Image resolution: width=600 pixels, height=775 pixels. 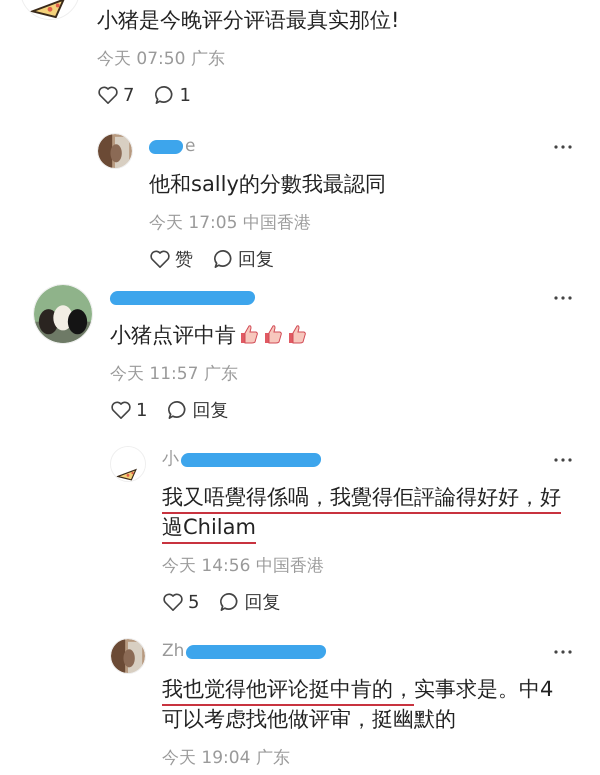 I want to click on like-button: 7, so click(x=115, y=95).